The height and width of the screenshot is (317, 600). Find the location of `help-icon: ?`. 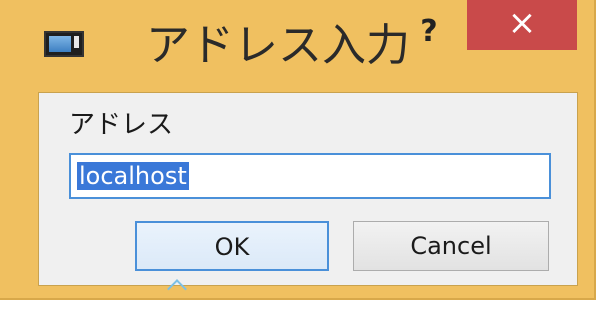

help-icon: ? is located at coordinates (429, 31).